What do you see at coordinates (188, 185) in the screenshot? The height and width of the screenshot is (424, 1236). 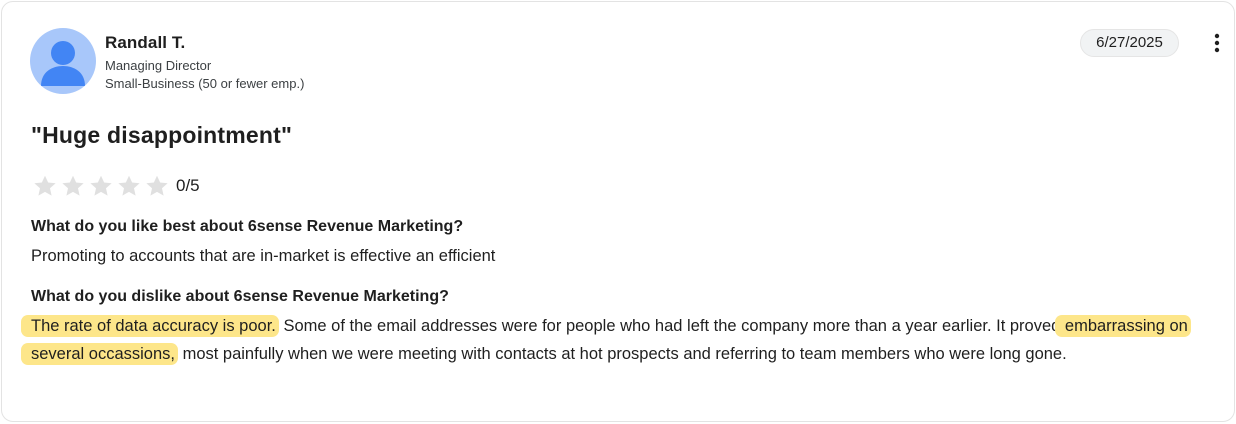 I see `rating-text: 0/5` at bounding box center [188, 185].